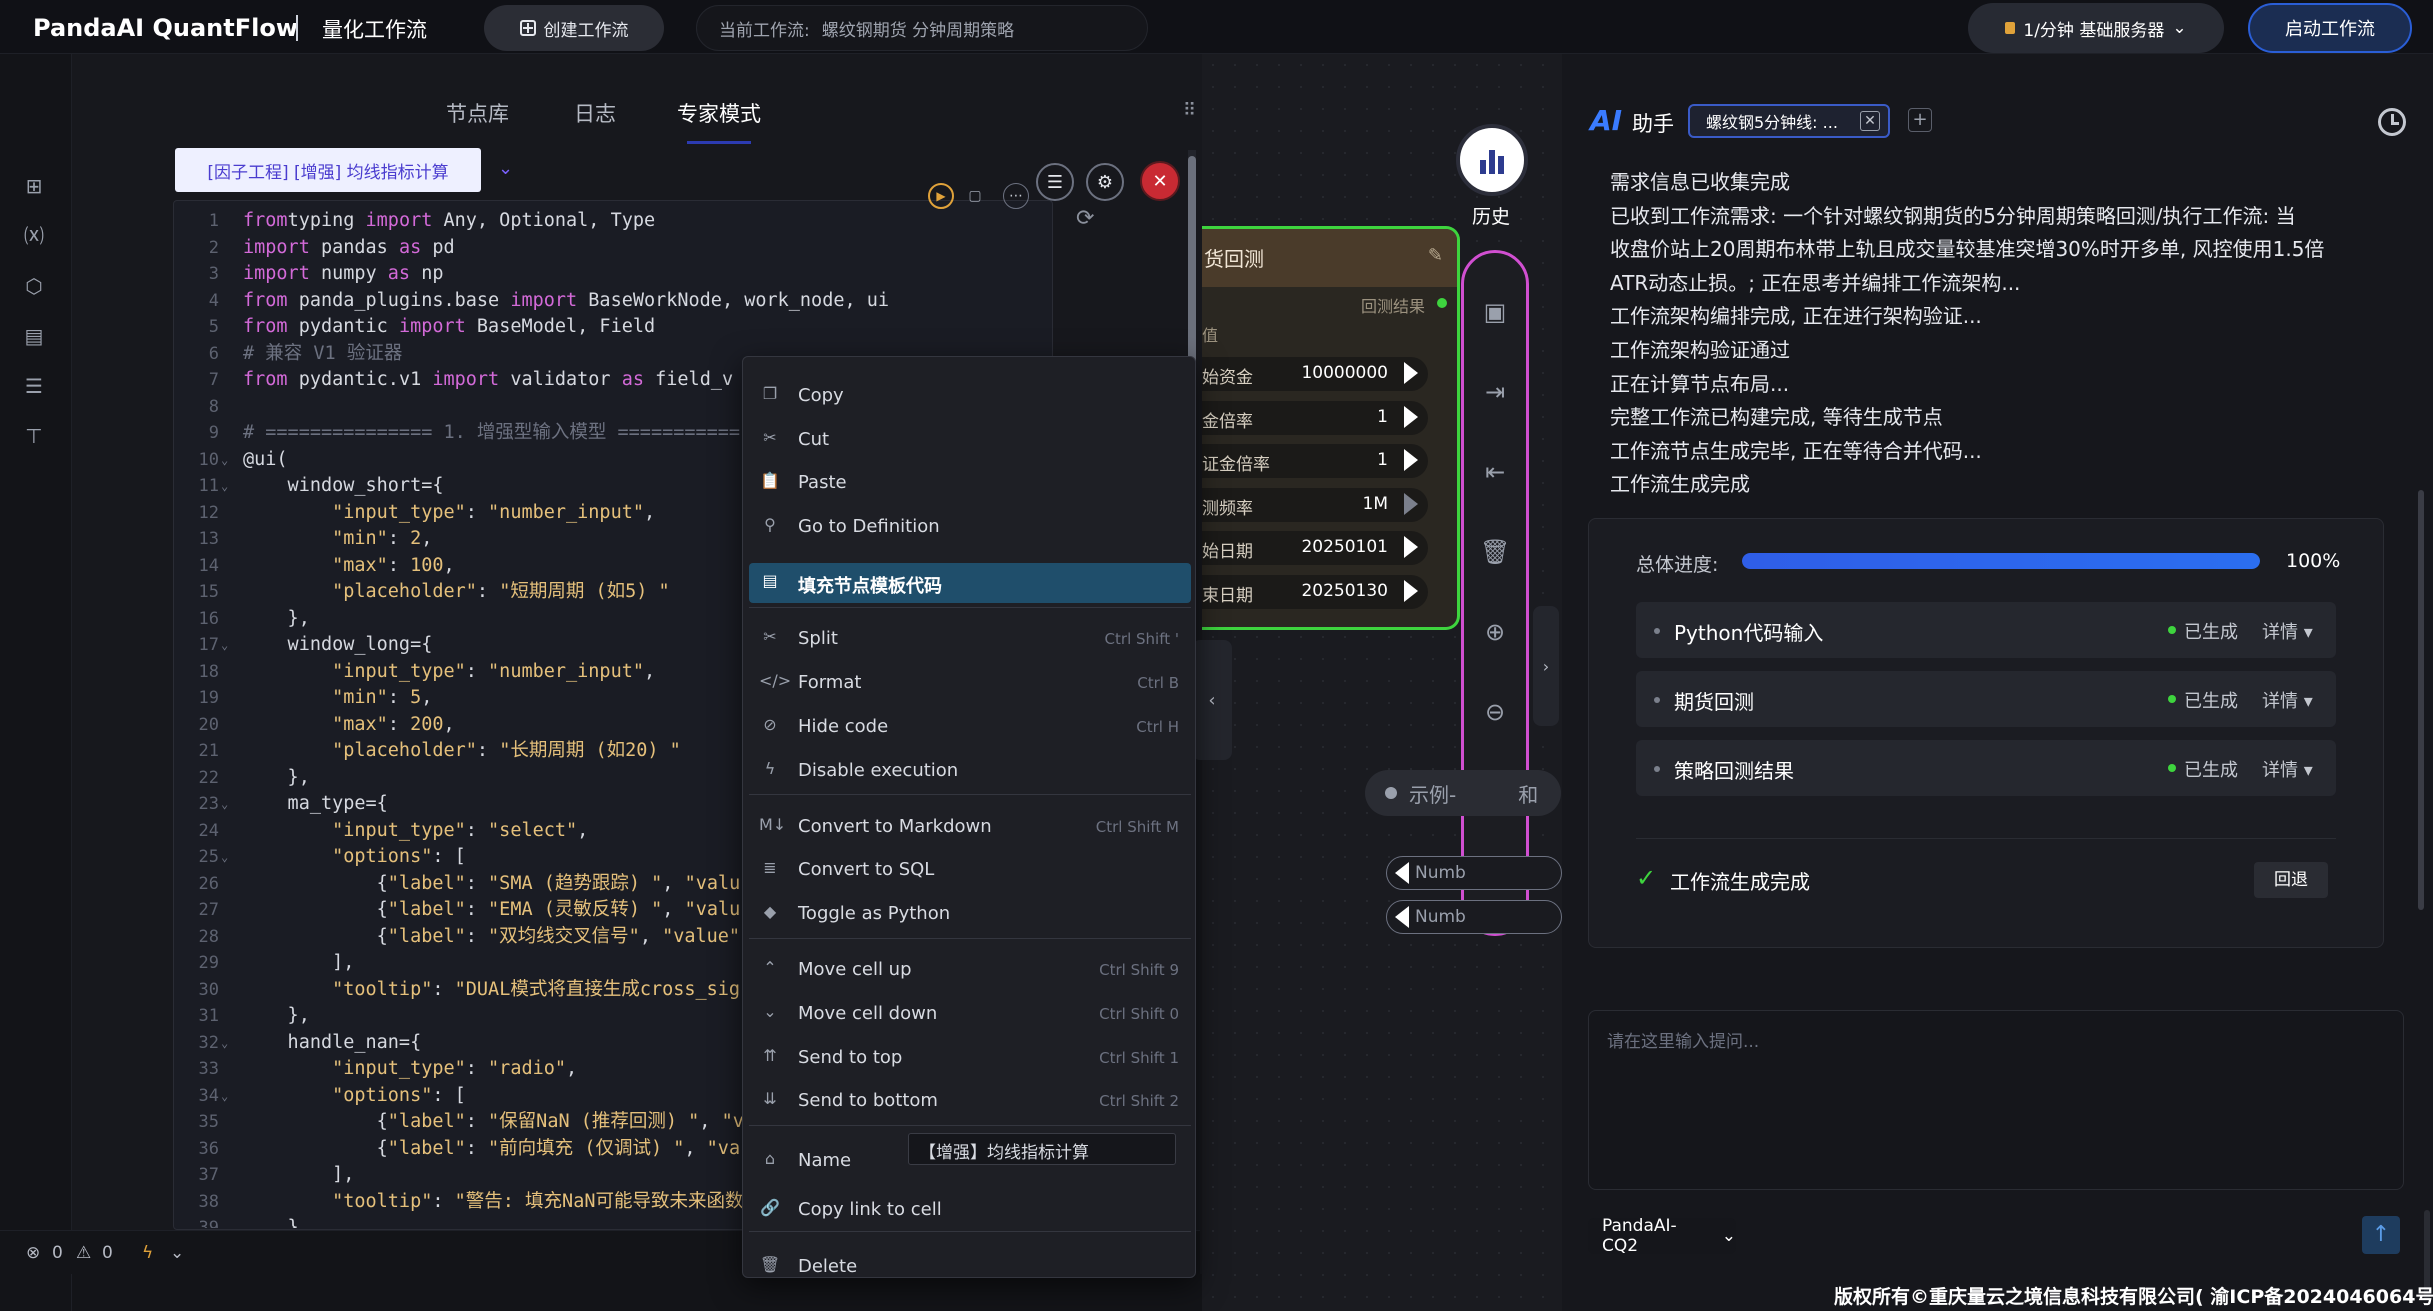  Describe the element at coordinates (1789, 121) in the screenshot. I see `chat-tab: 螺纹钢5分钟线: ... ✕` at that location.